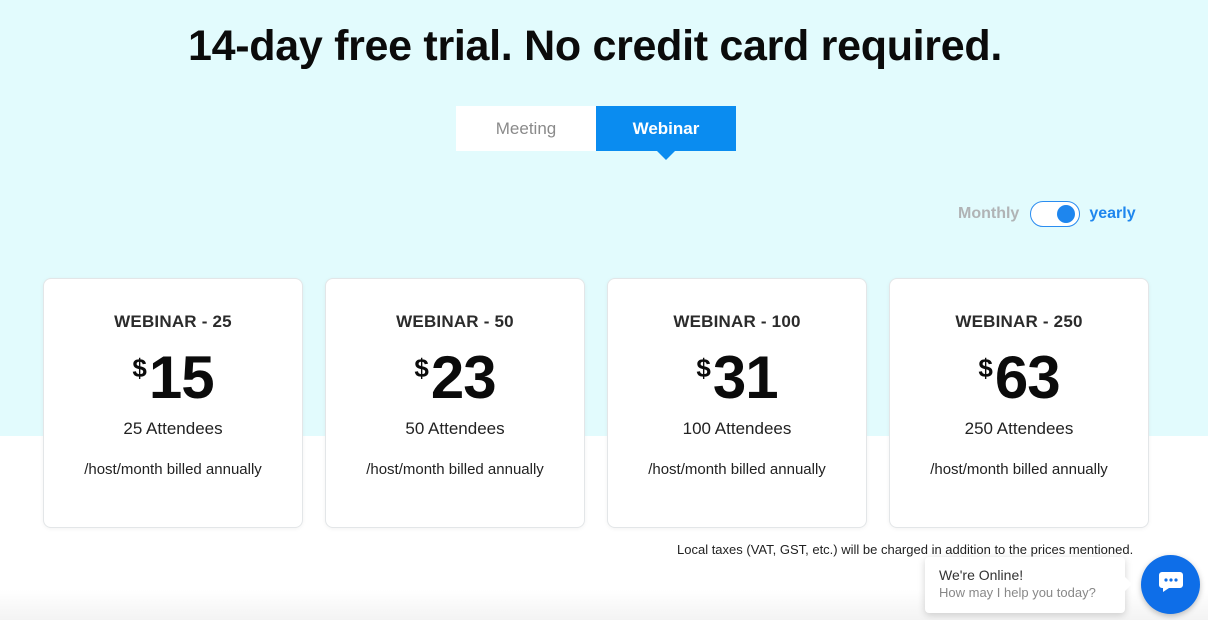 The width and height of the screenshot is (1208, 620). I want to click on price-amount: 31, so click(745, 377).